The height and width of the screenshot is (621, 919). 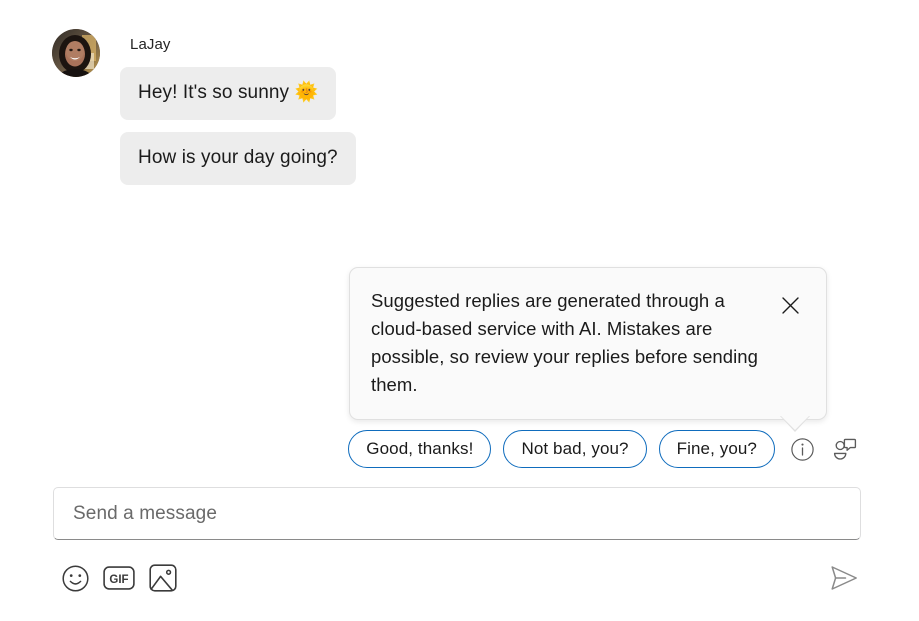 I want to click on suggested-replies-row: Good, thanks! Not bad, you? Fine, you?, so click(x=459, y=449).